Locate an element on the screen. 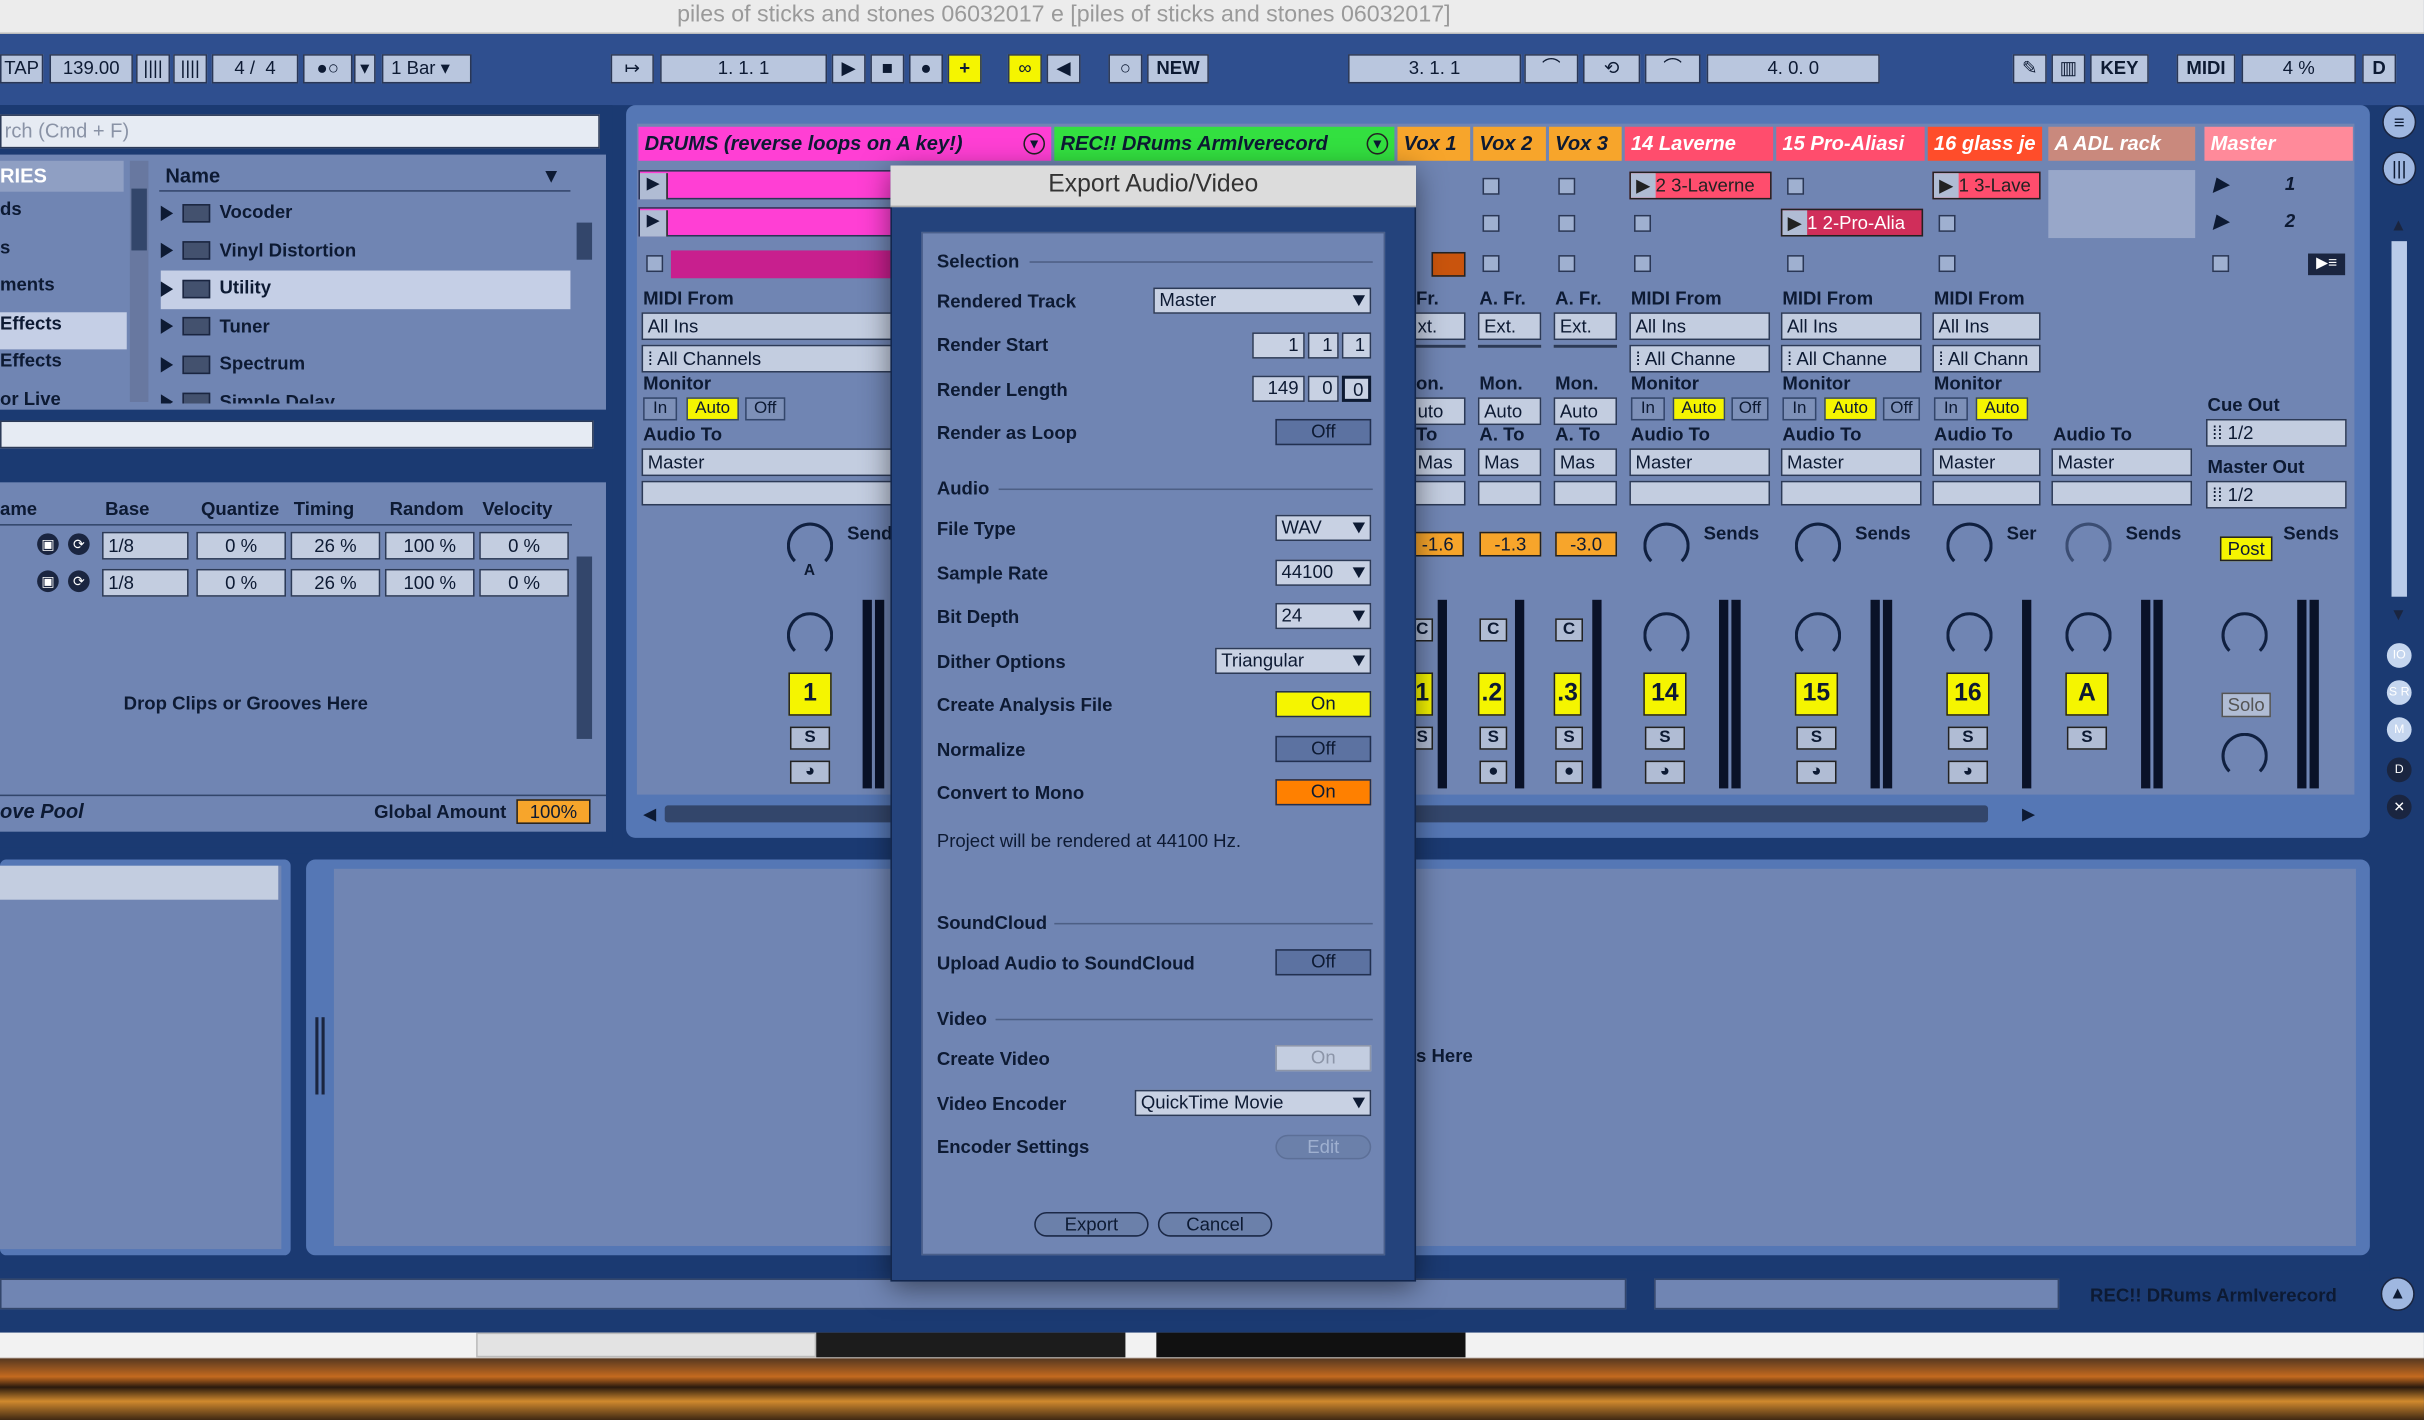 The image size is (2424, 1420). vox3-solo-button: S is located at coordinates (1569, 738).